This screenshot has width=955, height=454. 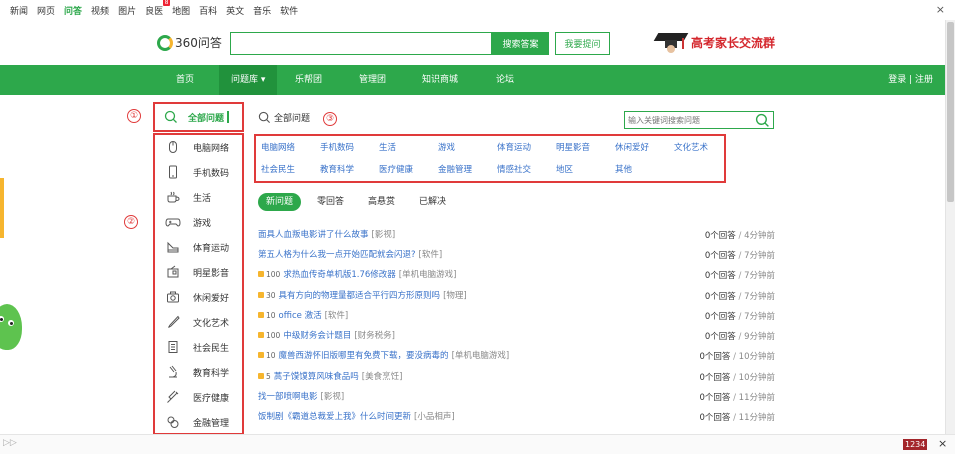 I want to click on list-item: 100 求热血传奇单机版1.76修改器 [单机电脑游戏] 0个回答 / 7分钟前, so click(x=516, y=274).